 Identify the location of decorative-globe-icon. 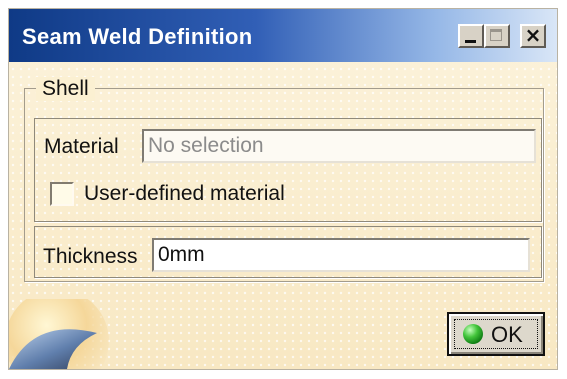
(59, 334).